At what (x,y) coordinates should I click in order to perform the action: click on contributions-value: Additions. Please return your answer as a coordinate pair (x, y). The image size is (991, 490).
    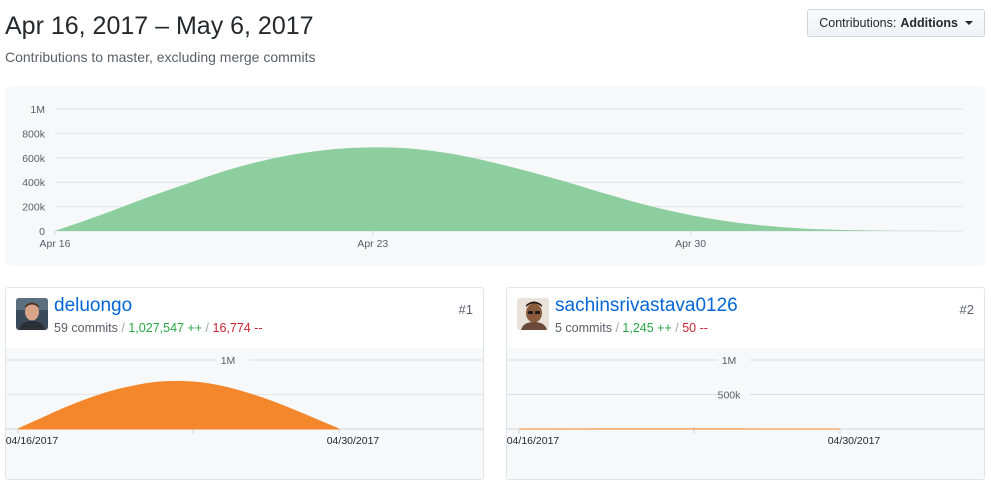
    Looking at the image, I should click on (929, 23).